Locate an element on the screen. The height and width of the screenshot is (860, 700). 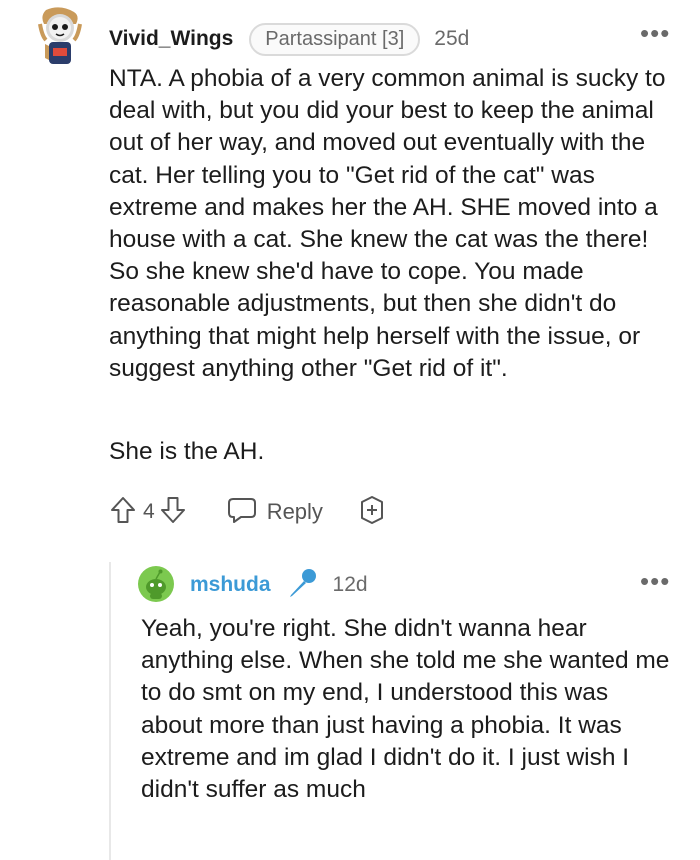
vote-count: 4 is located at coordinates (149, 511).